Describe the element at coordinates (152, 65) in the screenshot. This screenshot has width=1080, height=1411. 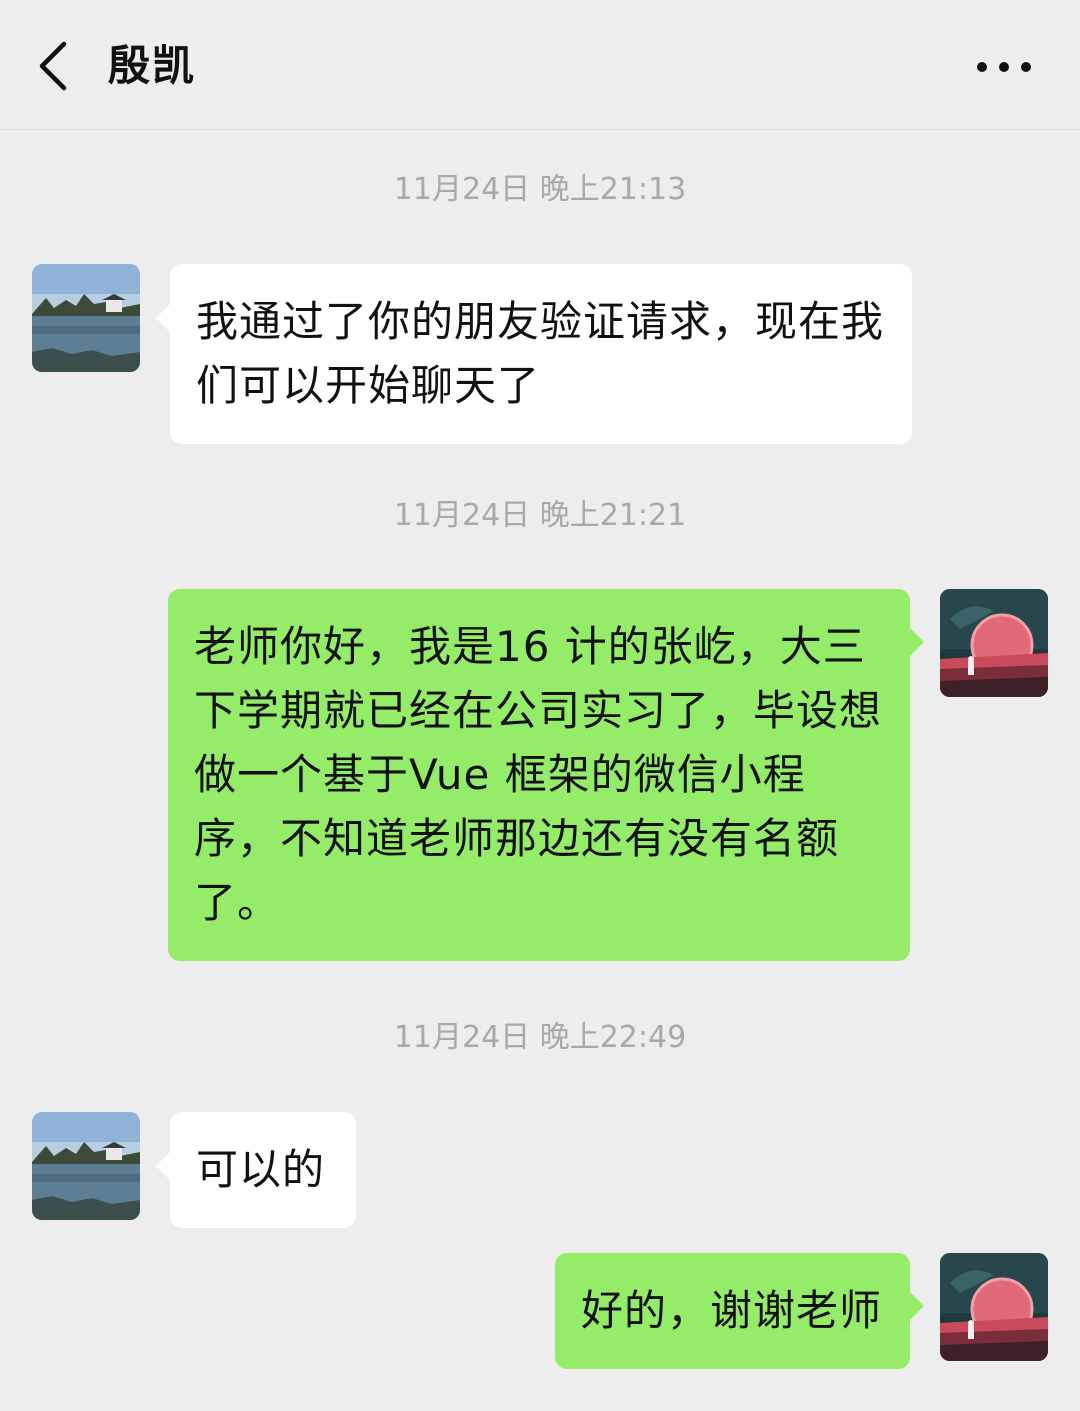
I see `chat-title: 殷凯` at that location.